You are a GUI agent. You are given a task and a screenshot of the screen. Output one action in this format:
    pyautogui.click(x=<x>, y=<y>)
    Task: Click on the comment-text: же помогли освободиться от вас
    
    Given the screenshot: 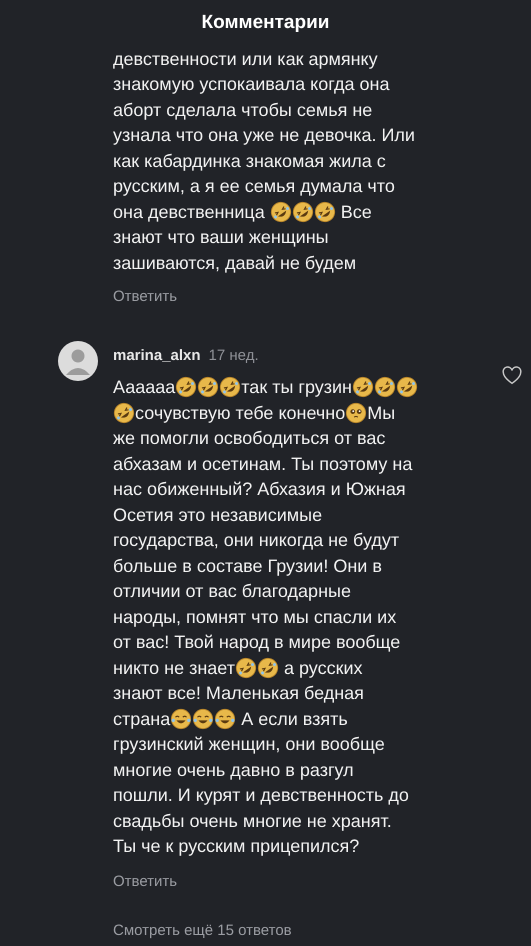 What is the action you would take?
    pyautogui.click(x=249, y=438)
    